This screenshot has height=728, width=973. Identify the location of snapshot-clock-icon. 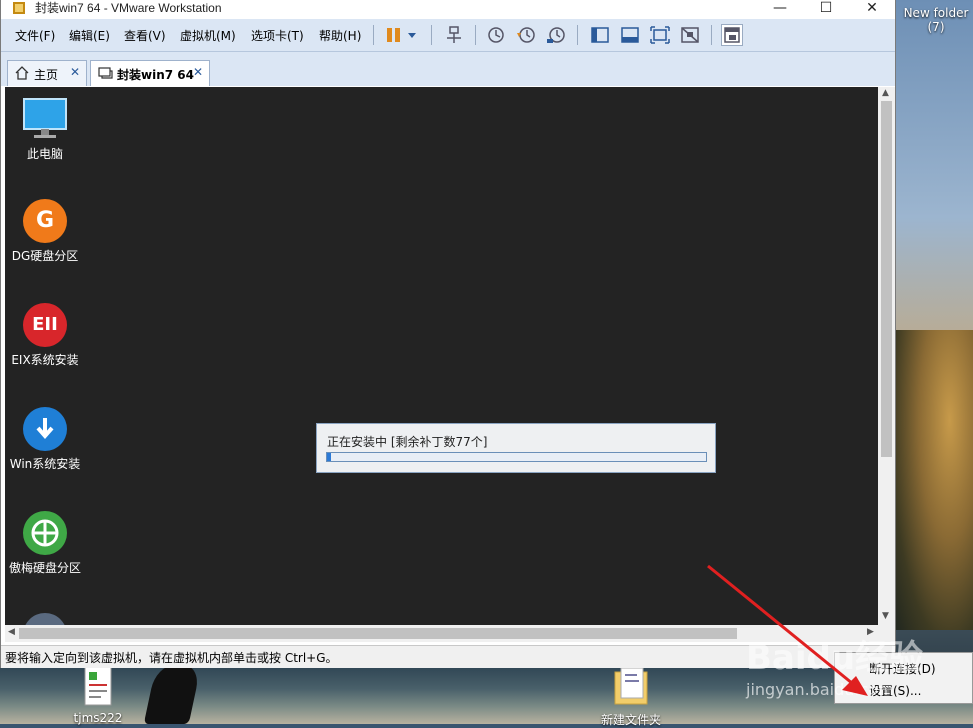
(496, 35).